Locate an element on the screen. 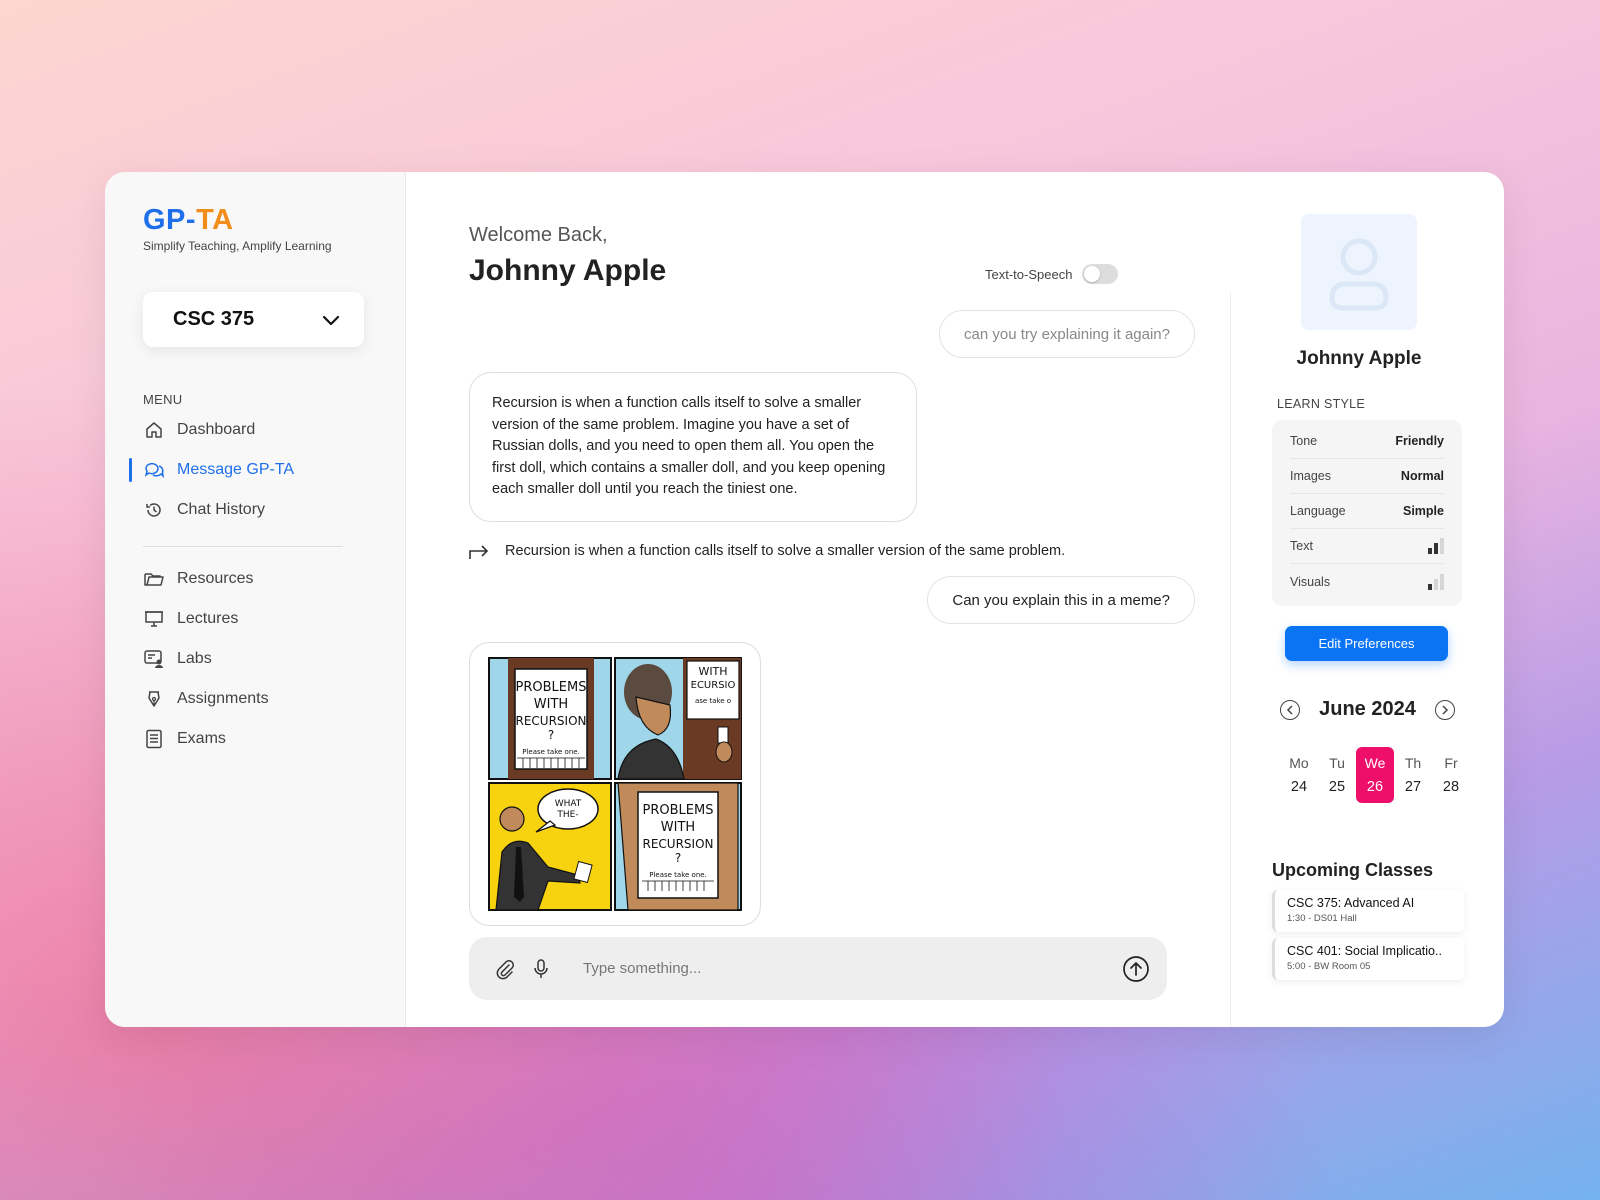  nav-label: Labs is located at coordinates (194, 658).